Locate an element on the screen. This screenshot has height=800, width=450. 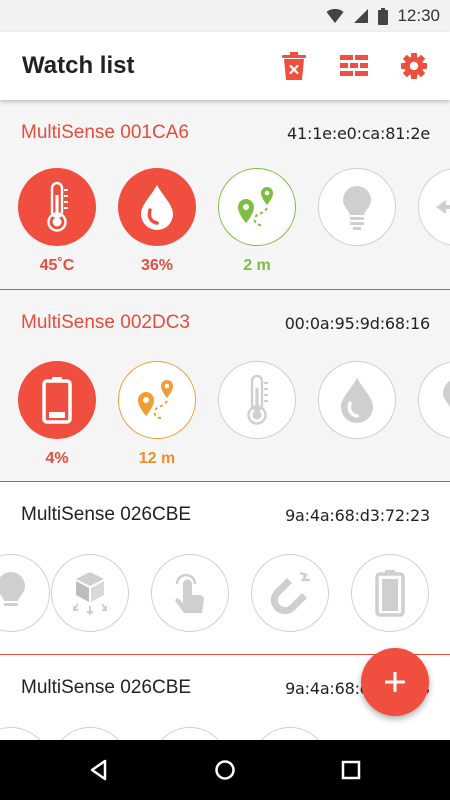
delete-list-icon is located at coordinates (294, 66).